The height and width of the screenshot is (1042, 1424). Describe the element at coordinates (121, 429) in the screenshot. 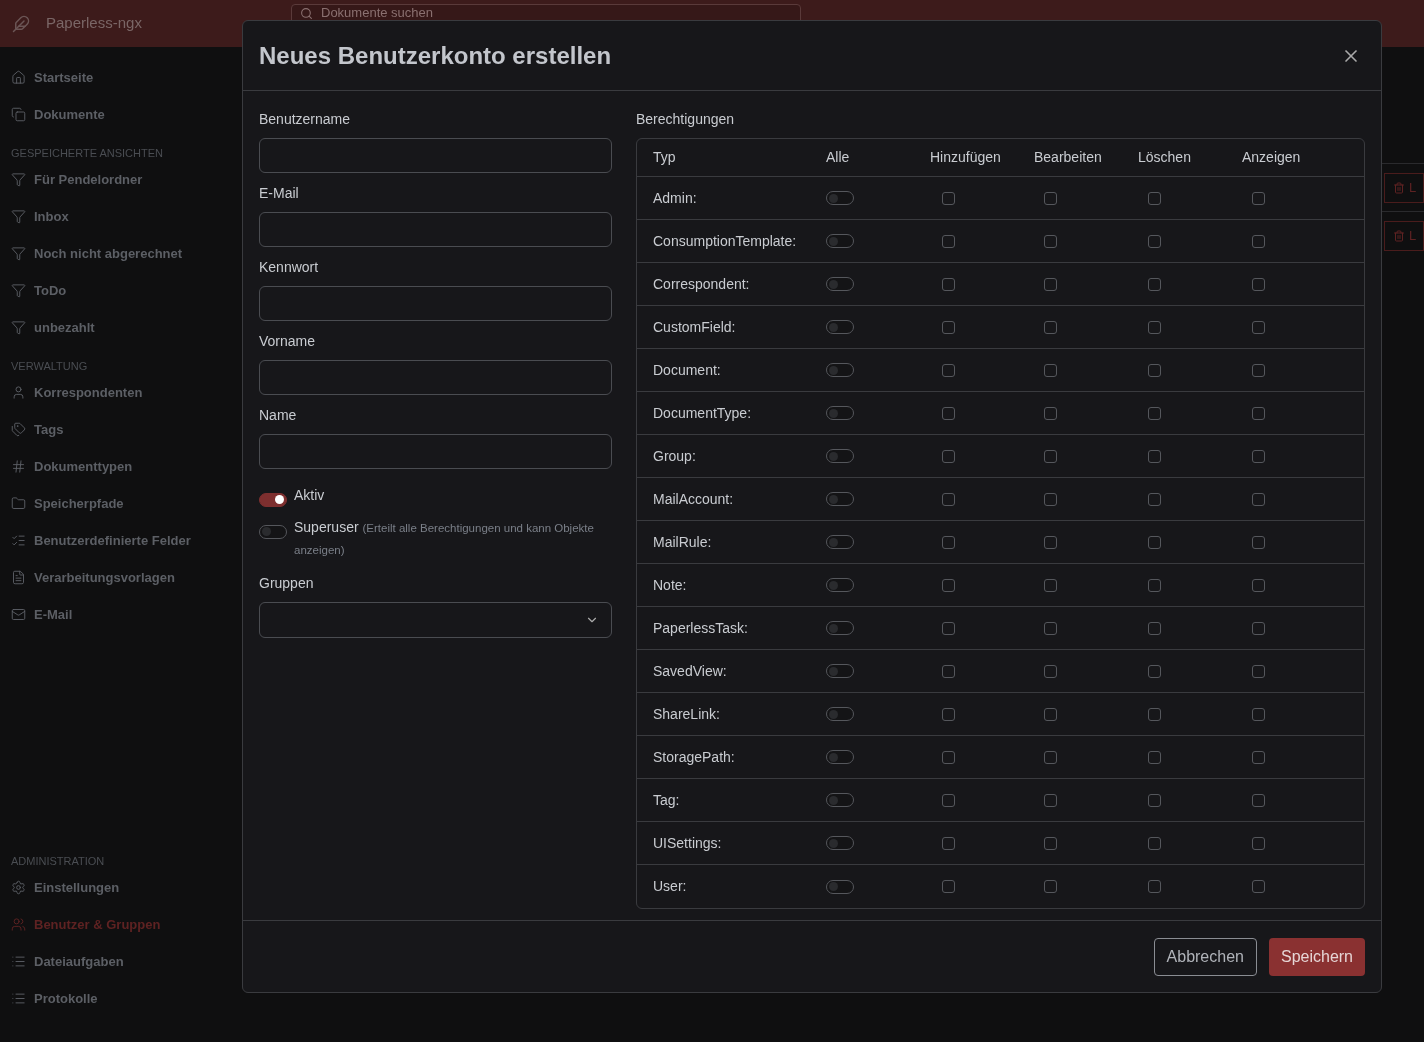

I see `sidebar-item: Tags` at that location.